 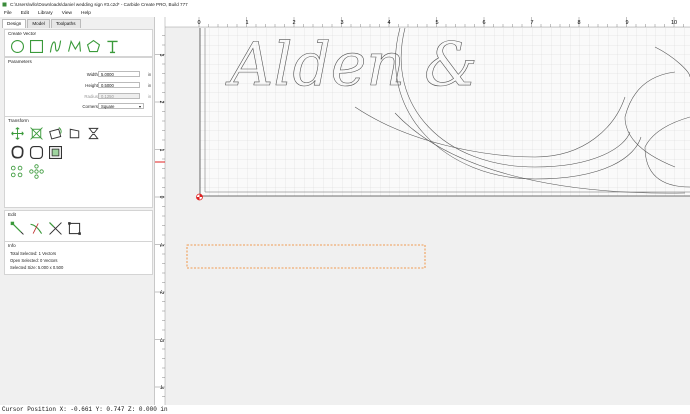 What do you see at coordinates (78, 97) in the screenshot?
I see `radius-row: Radius 0.1250 in` at bounding box center [78, 97].